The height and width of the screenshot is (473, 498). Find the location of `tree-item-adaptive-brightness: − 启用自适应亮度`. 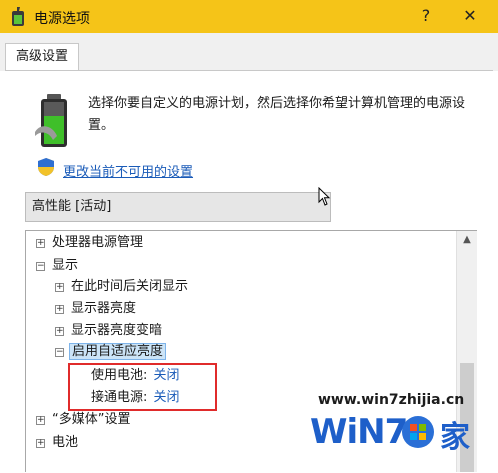

tree-item-adaptive-brightness: − 启用自适应亮度 is located at coordinates (111, 352).